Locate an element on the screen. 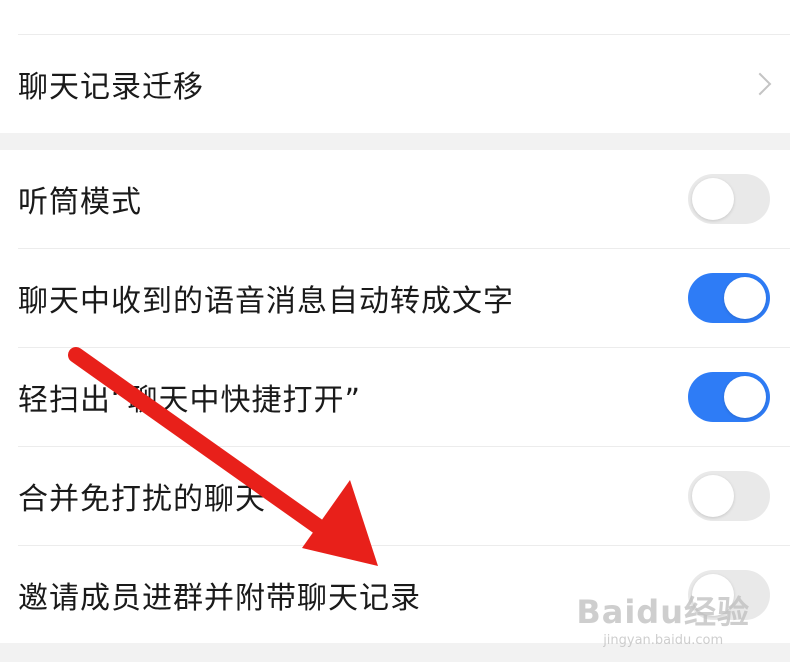 This screenshot has width=790, height=662. voice-to-text-label: 聊天中收到的语音消息自动转成文字 is located at coordinates (266, 301).